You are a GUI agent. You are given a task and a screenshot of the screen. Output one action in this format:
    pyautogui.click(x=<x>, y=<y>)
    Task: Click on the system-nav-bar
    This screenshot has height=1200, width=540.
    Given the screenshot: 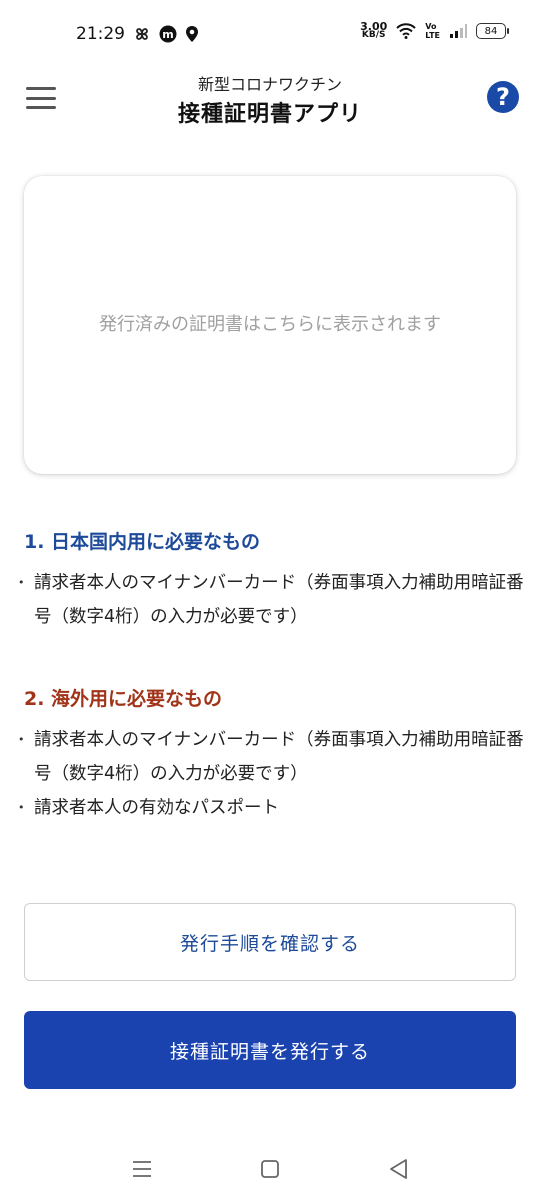 What is the action you would take?
    pyautogui.click(x=270, y=1170)
    